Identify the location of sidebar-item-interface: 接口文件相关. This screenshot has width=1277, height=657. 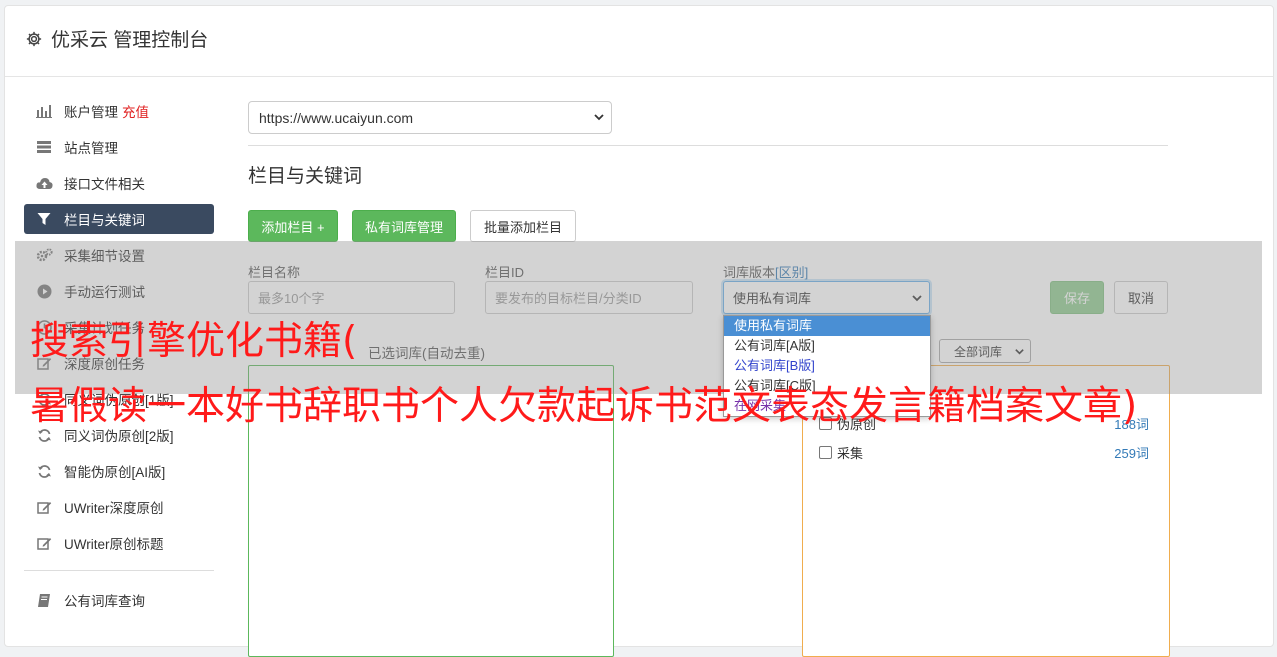
(119, 183).